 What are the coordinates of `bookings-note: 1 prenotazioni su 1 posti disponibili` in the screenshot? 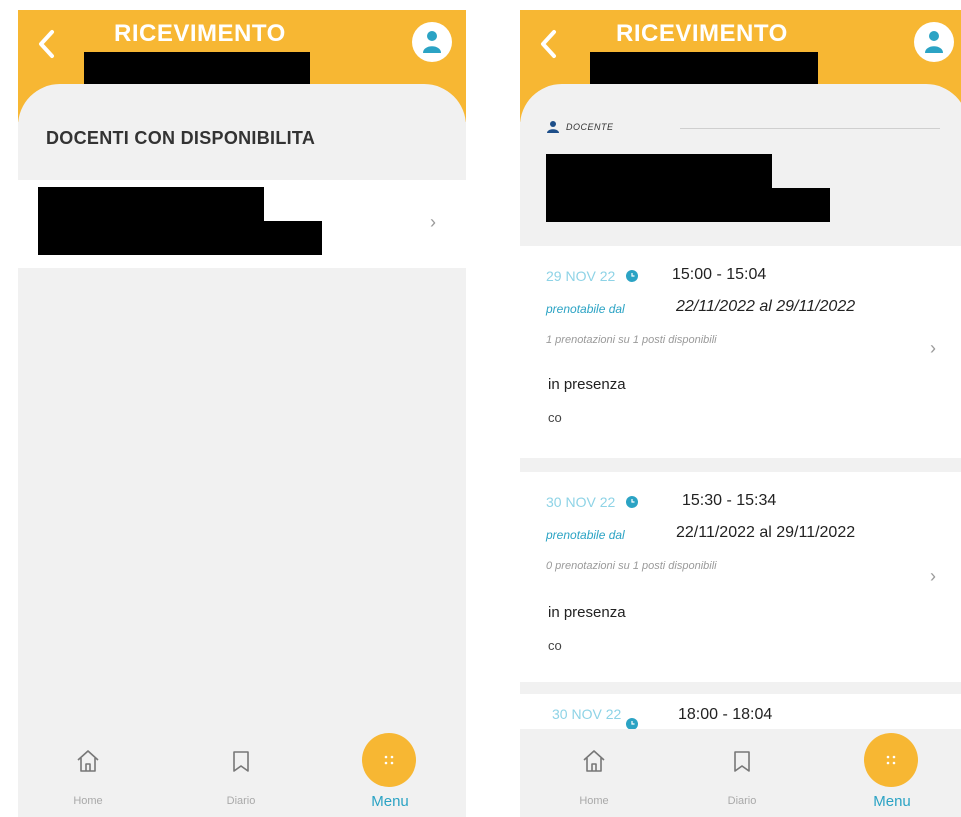 It's located at (631, 340).